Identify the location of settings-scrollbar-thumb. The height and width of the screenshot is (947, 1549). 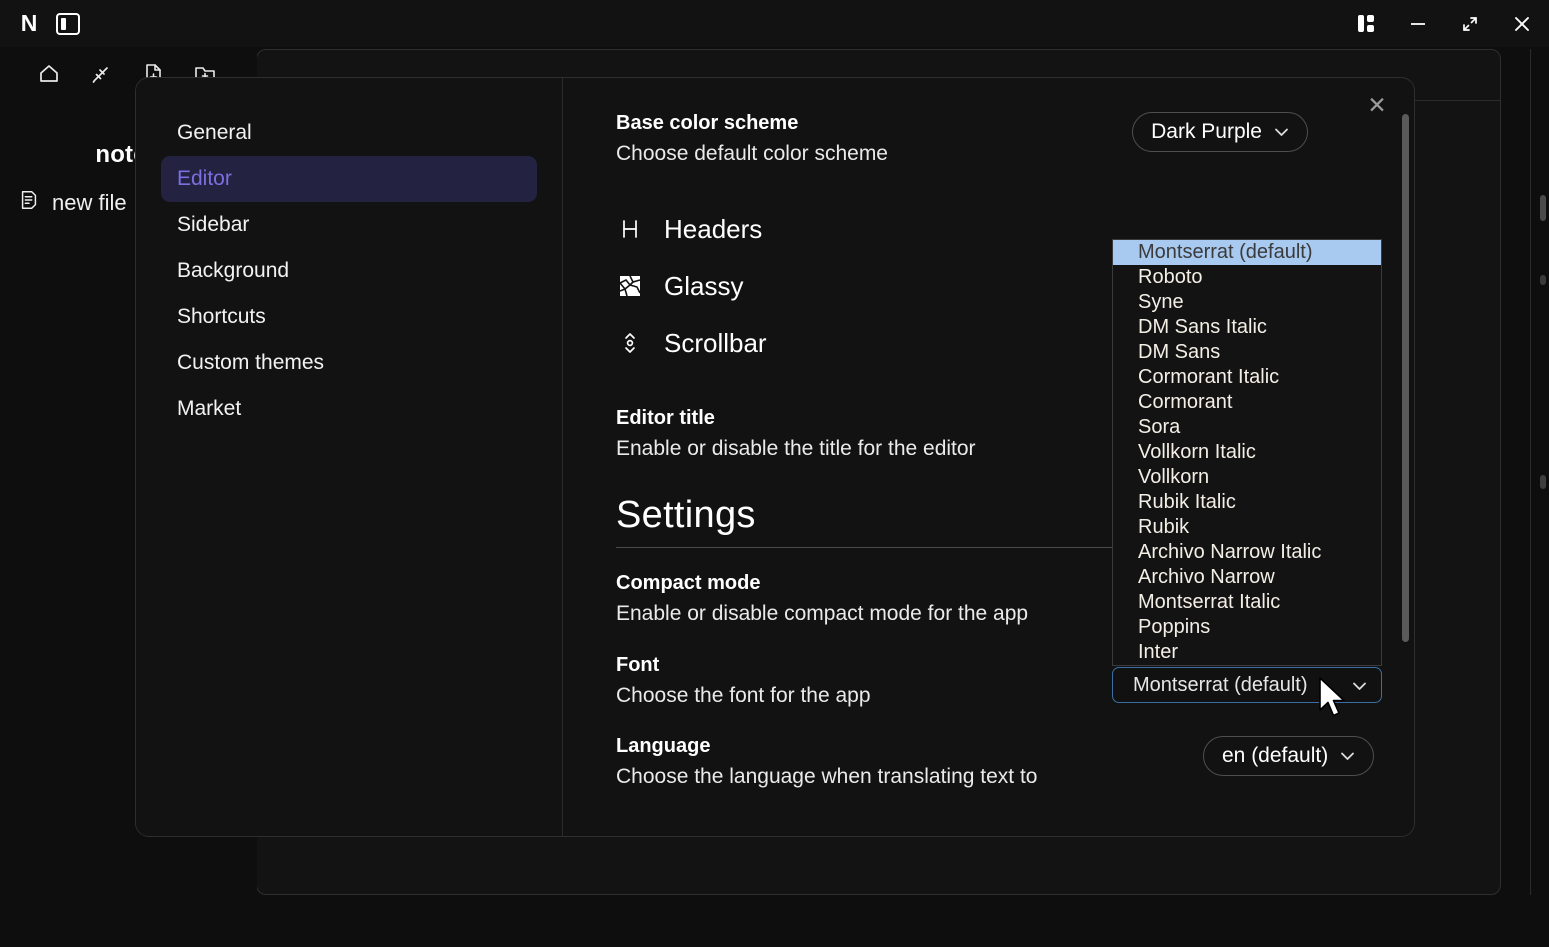
(1405, 378).